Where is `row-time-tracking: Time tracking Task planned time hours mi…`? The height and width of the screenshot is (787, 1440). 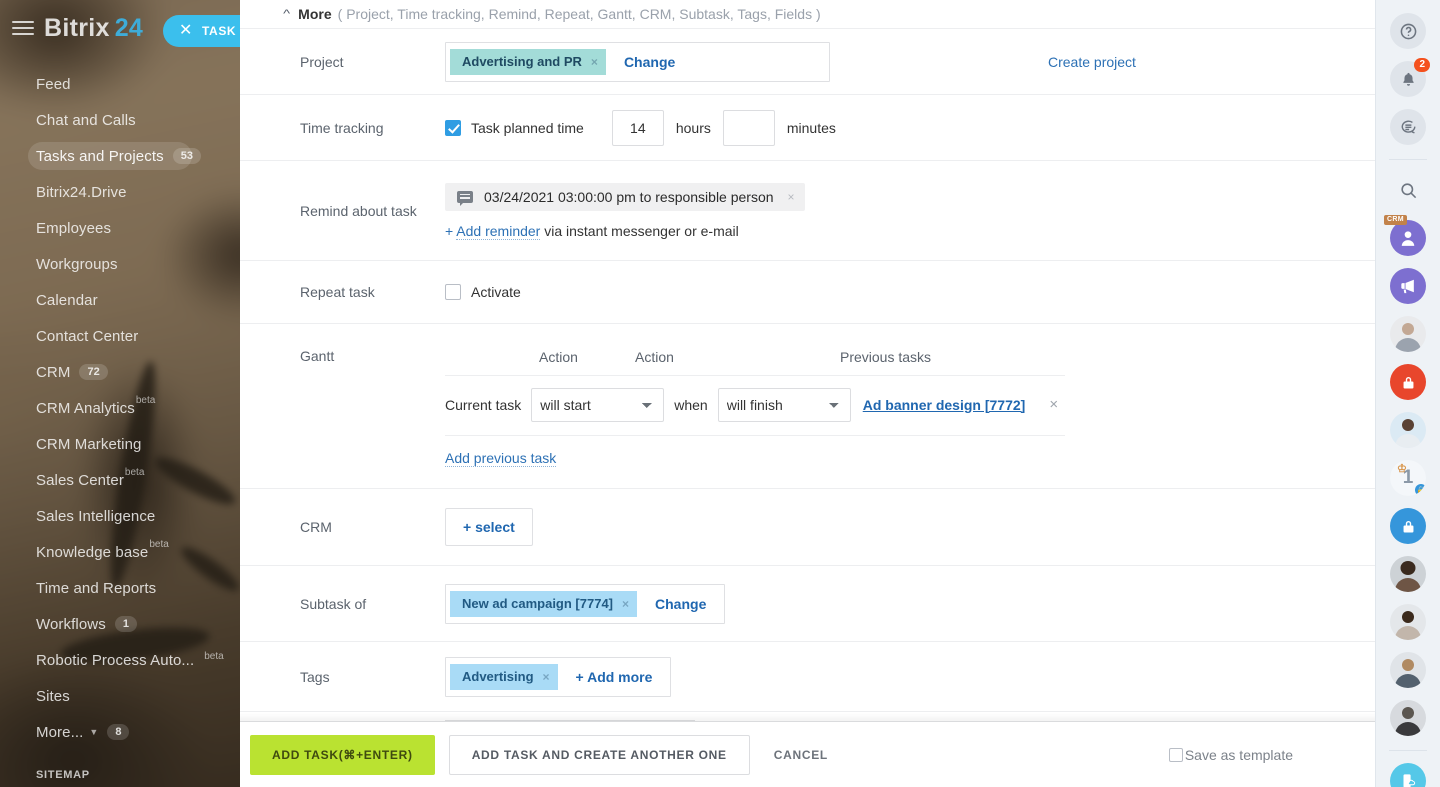 row-time-tracking: Time tracking Task planned time hours mi… is located at coordinates (807, 127).